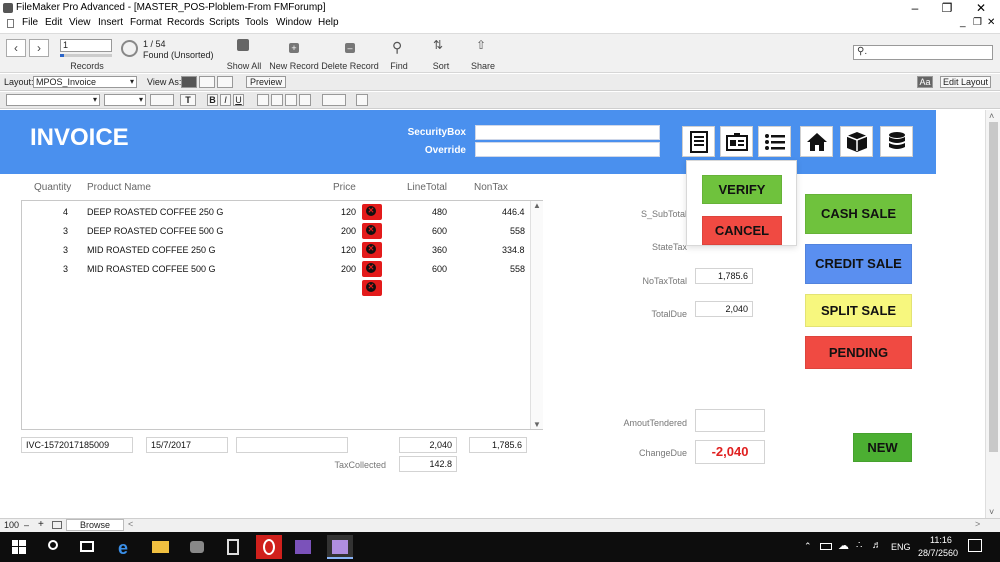  I want to click on database-button, so click(896, 141).